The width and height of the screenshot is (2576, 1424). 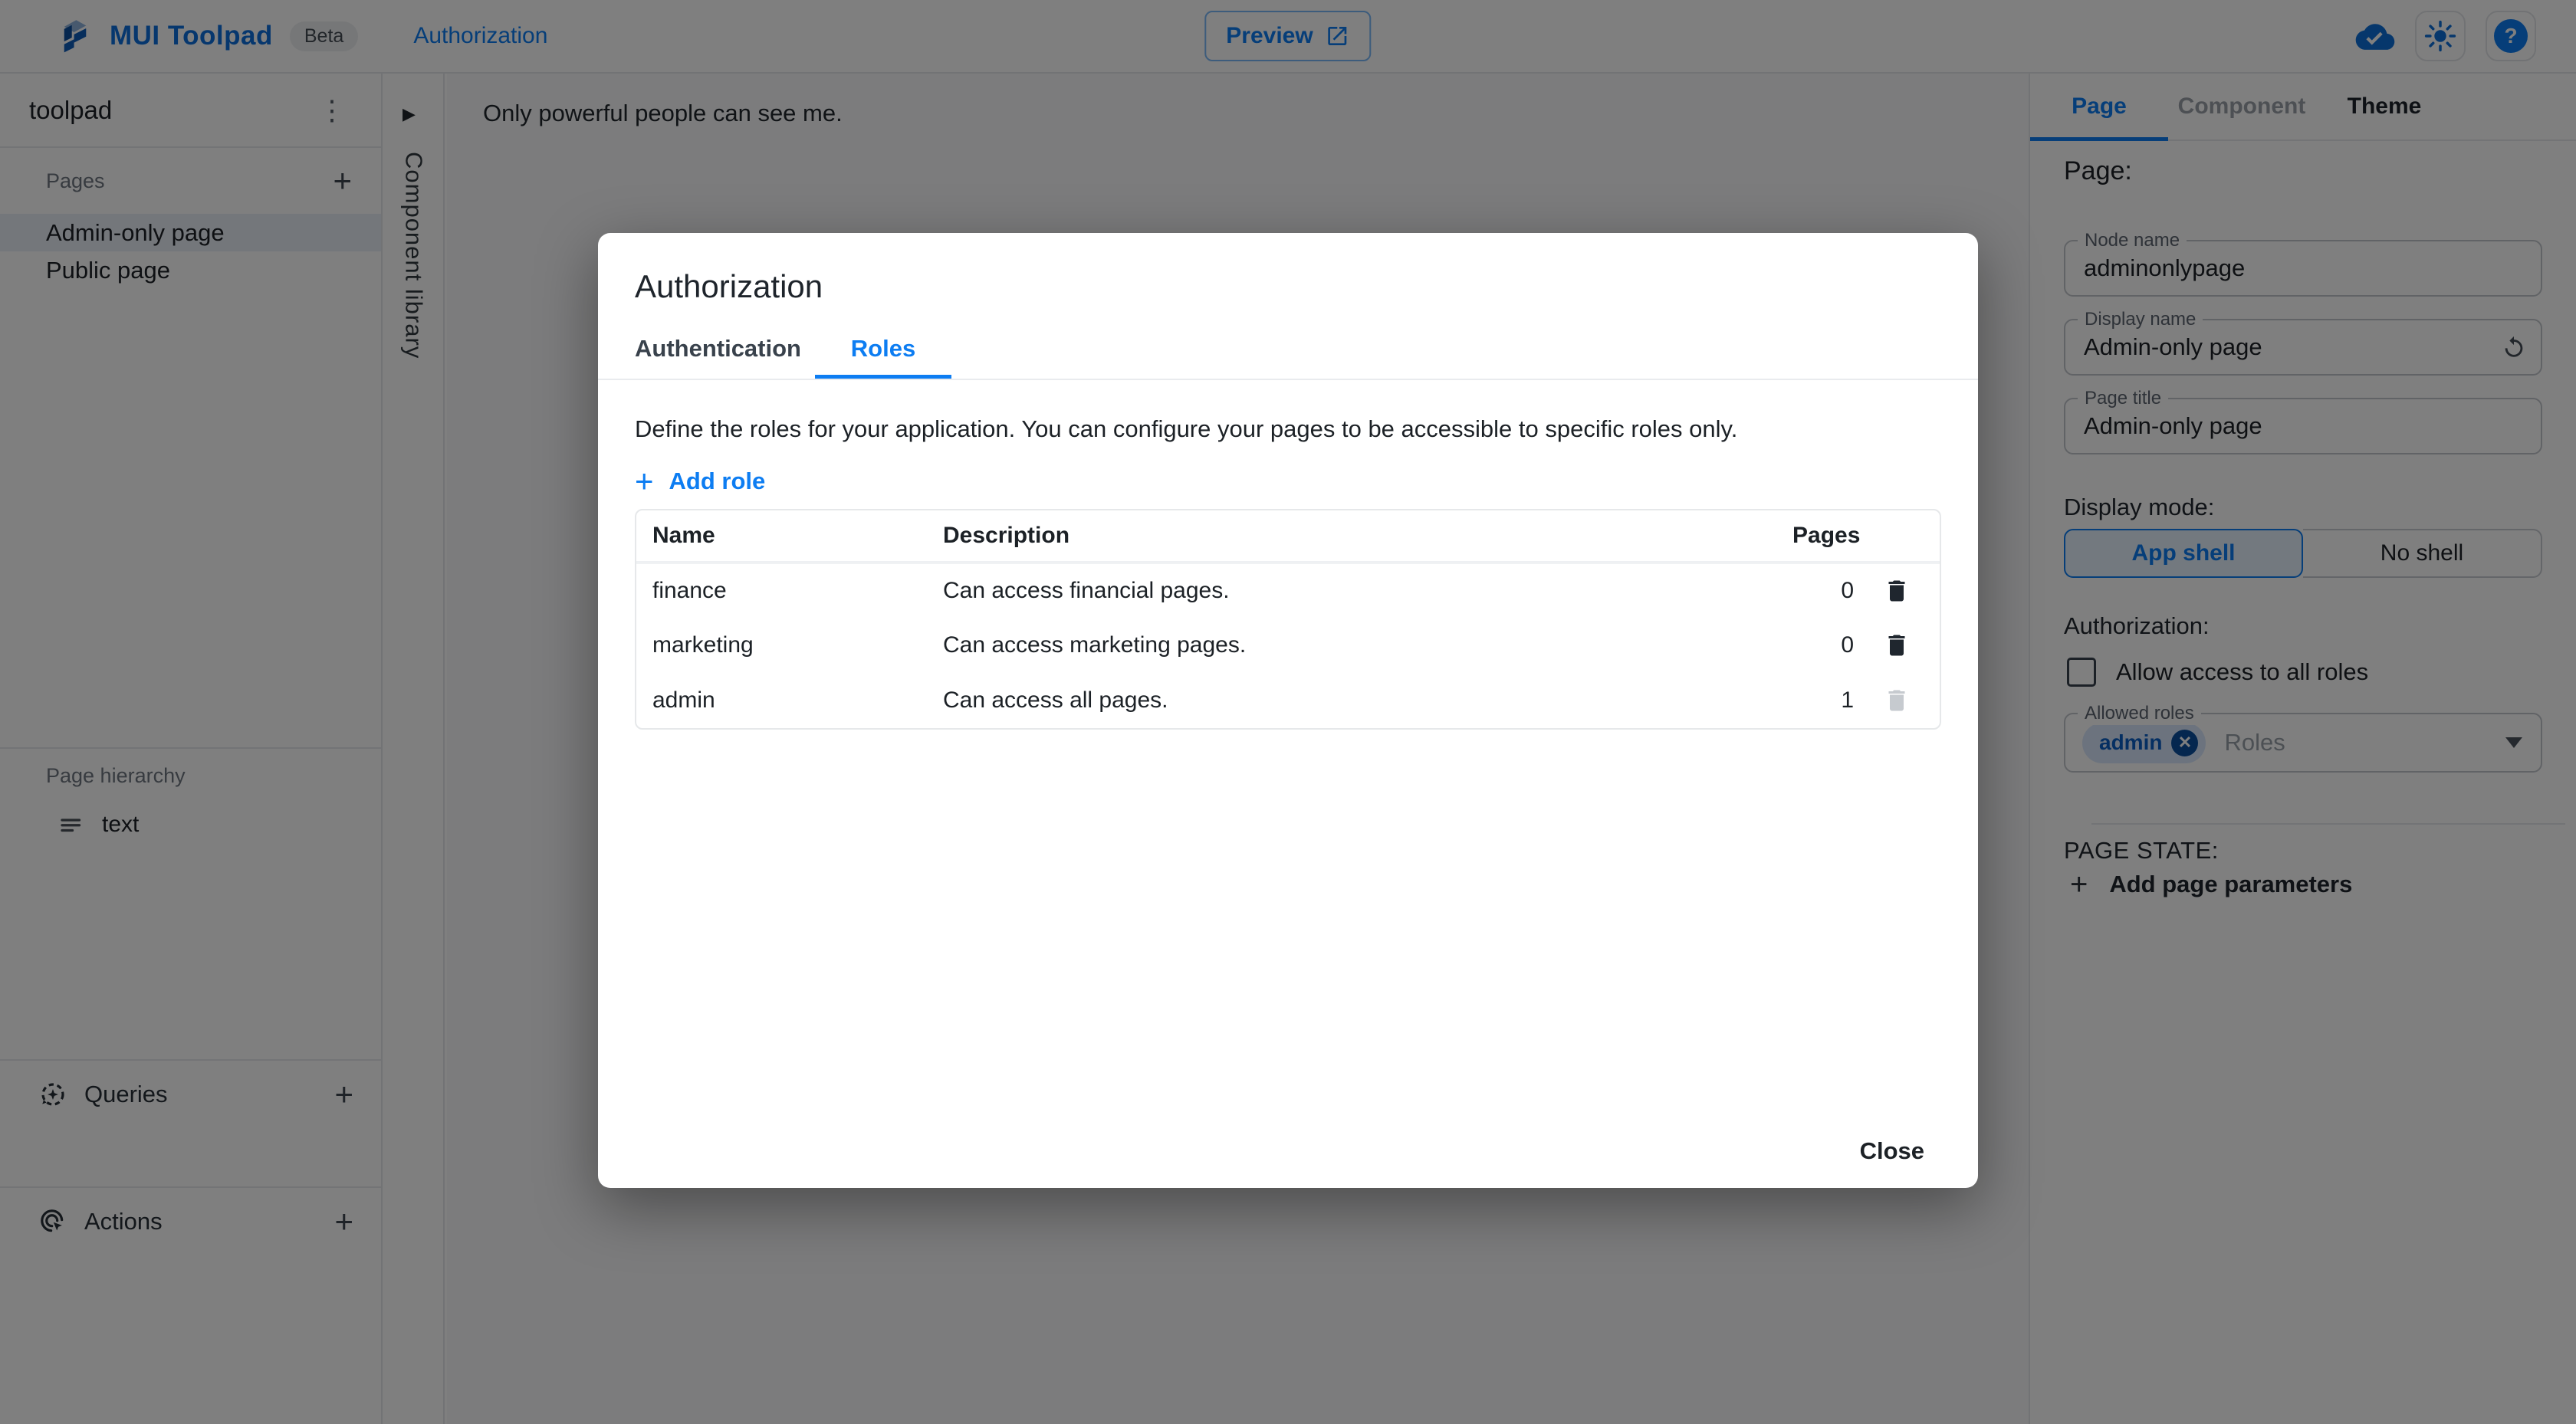 I want to click on close-dialog-button: Close, so click(x=1892, y=1151).